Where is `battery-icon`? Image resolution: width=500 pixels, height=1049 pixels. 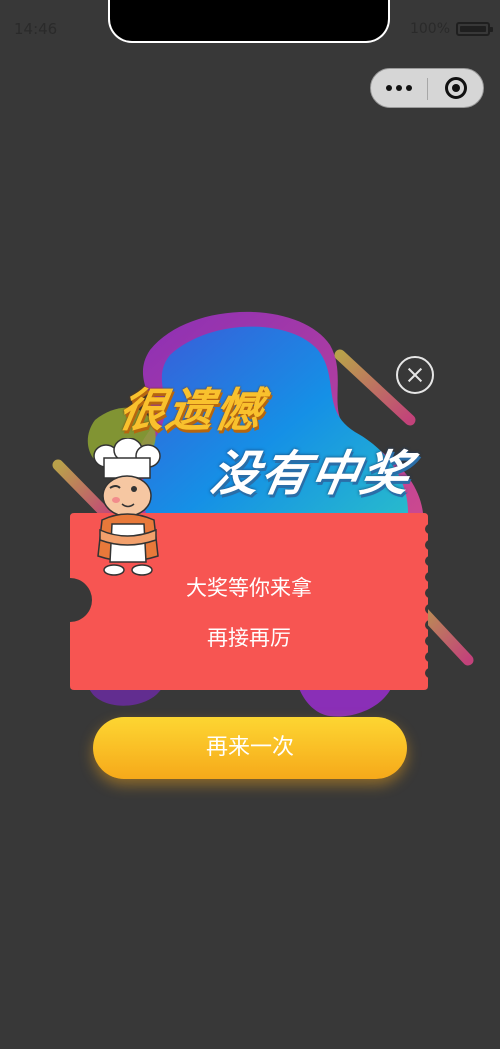 battery-icon is located at coordinates (474, 29).